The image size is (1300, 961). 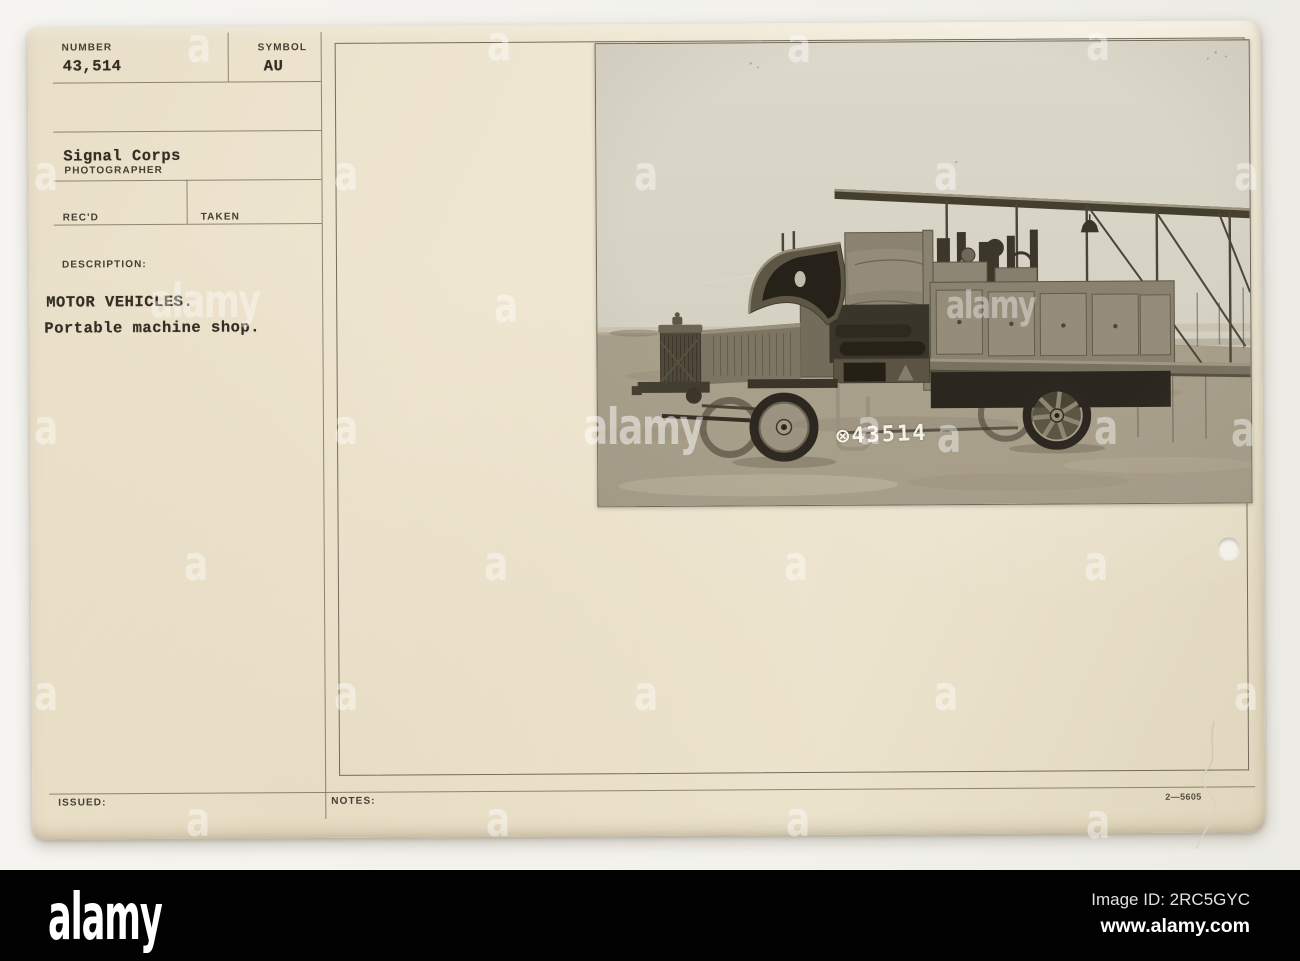 I want to click on description-line-1: MOTOR VEHICLES., so click(x=120, y=302).